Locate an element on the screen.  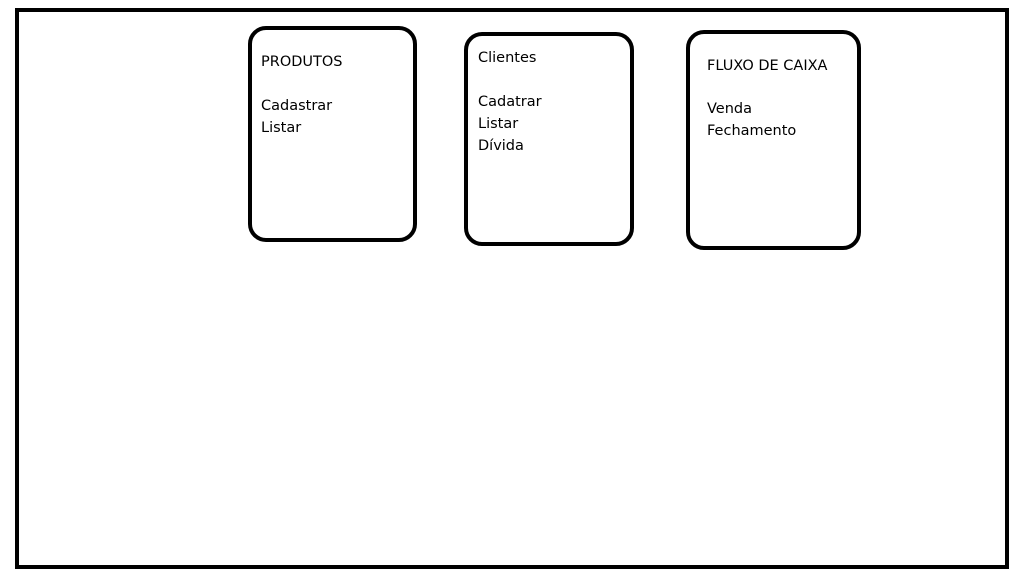
menu-item-divida: Dívida is located at coordinates (501, 146).